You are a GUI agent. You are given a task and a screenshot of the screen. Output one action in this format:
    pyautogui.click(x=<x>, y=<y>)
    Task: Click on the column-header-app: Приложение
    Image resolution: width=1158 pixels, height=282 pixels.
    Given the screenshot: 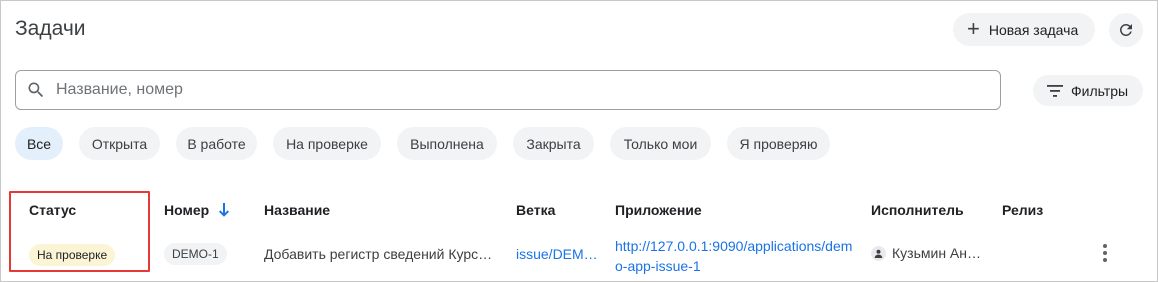 What is the action you would take?
    pyautogui.click(x=658, y=210)
    